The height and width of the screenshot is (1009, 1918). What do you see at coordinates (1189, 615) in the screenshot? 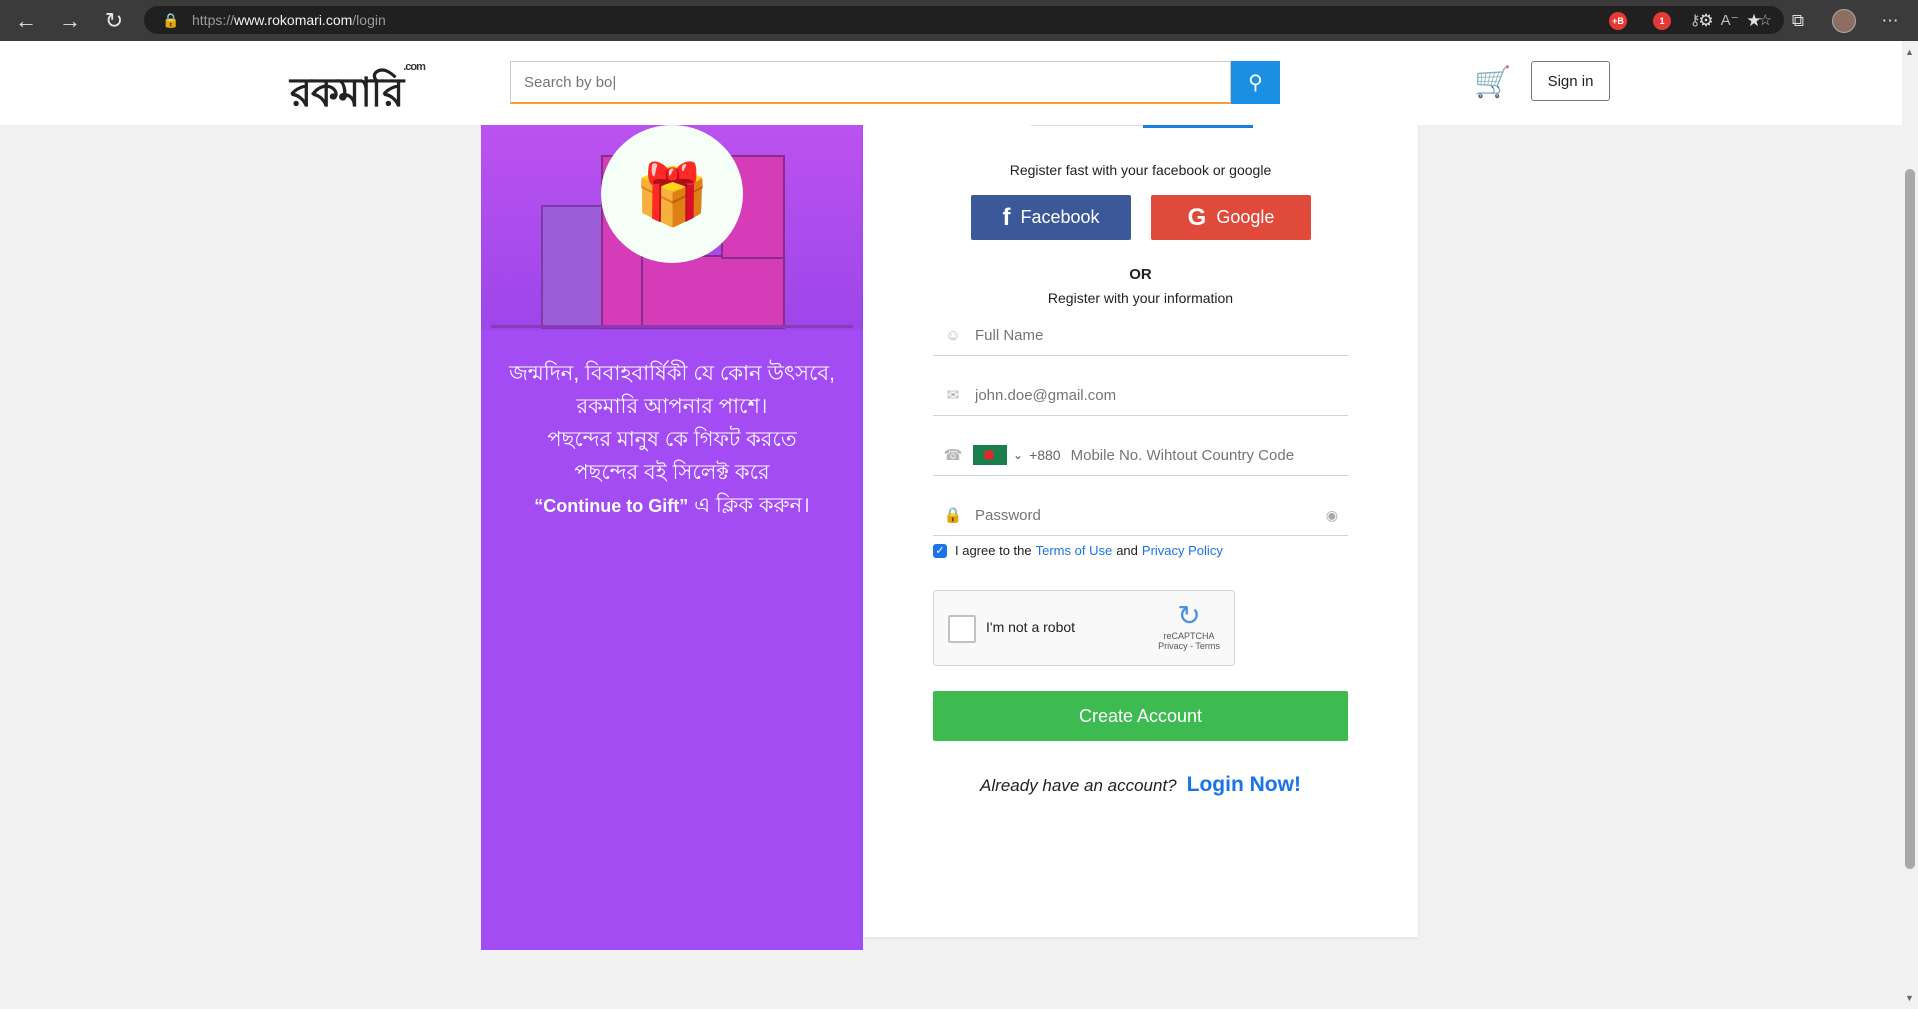
I see `recaptcha-icon: ↻` at bounding box center [1189, 615].